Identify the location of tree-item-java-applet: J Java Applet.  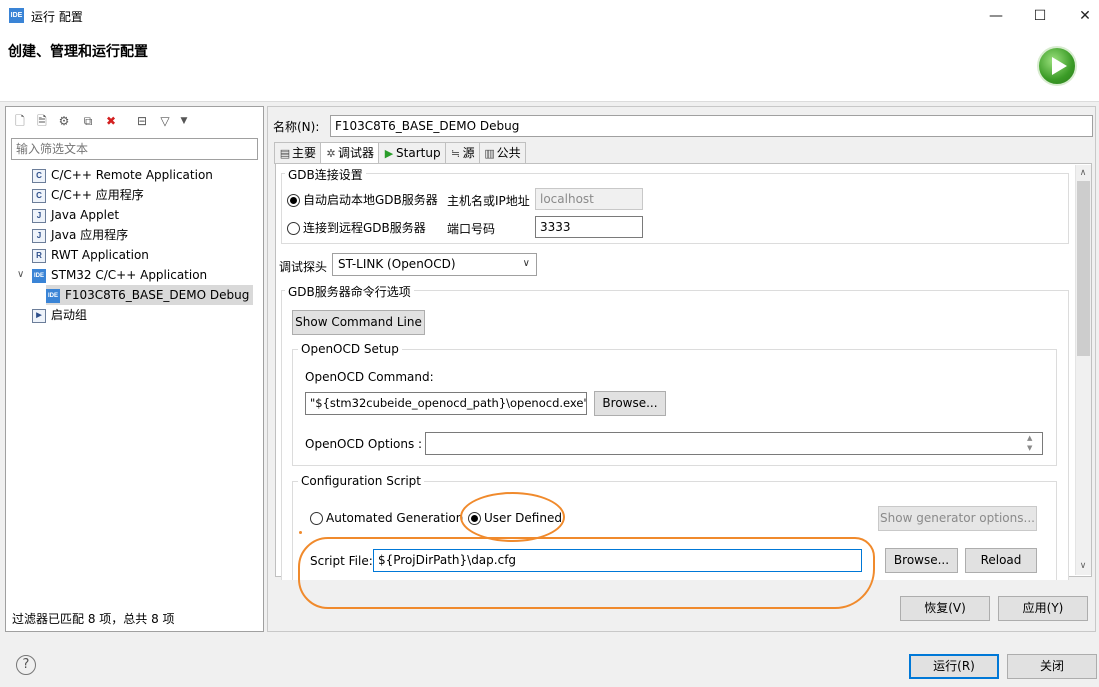
(75, 215).